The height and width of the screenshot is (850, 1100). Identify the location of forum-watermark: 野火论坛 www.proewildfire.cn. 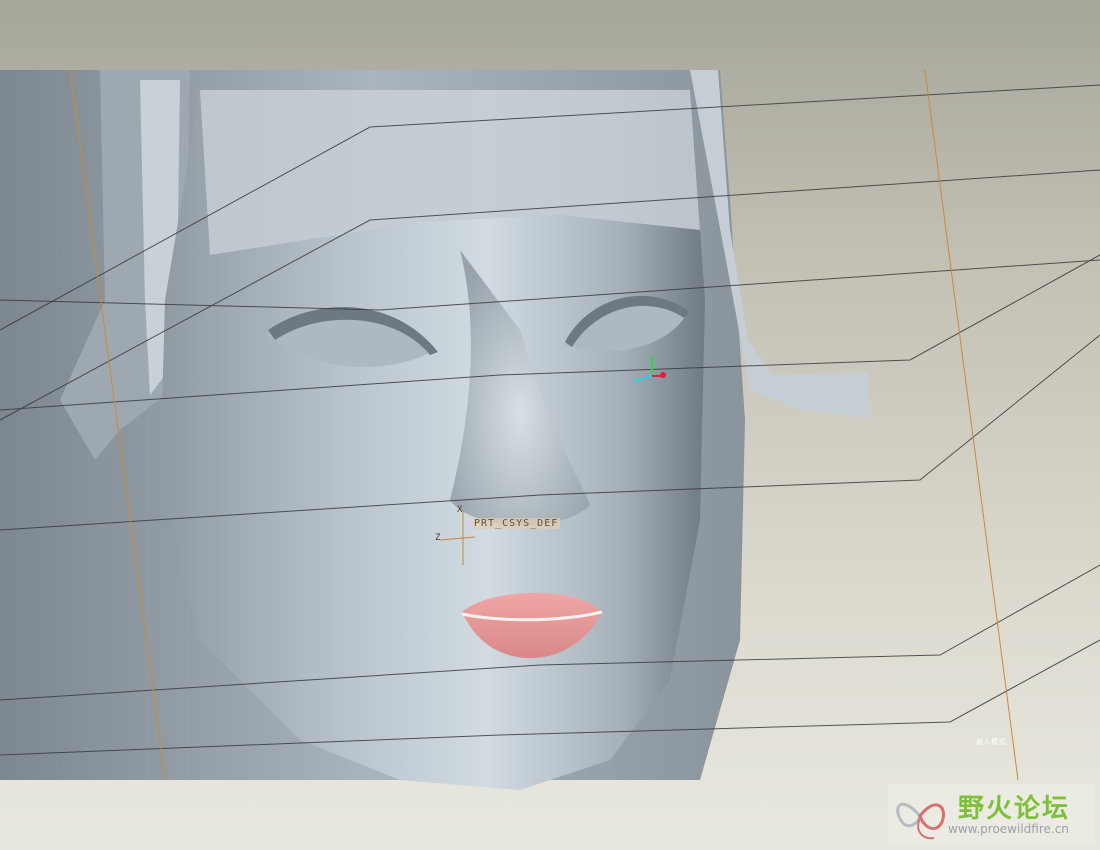
(991, 814).